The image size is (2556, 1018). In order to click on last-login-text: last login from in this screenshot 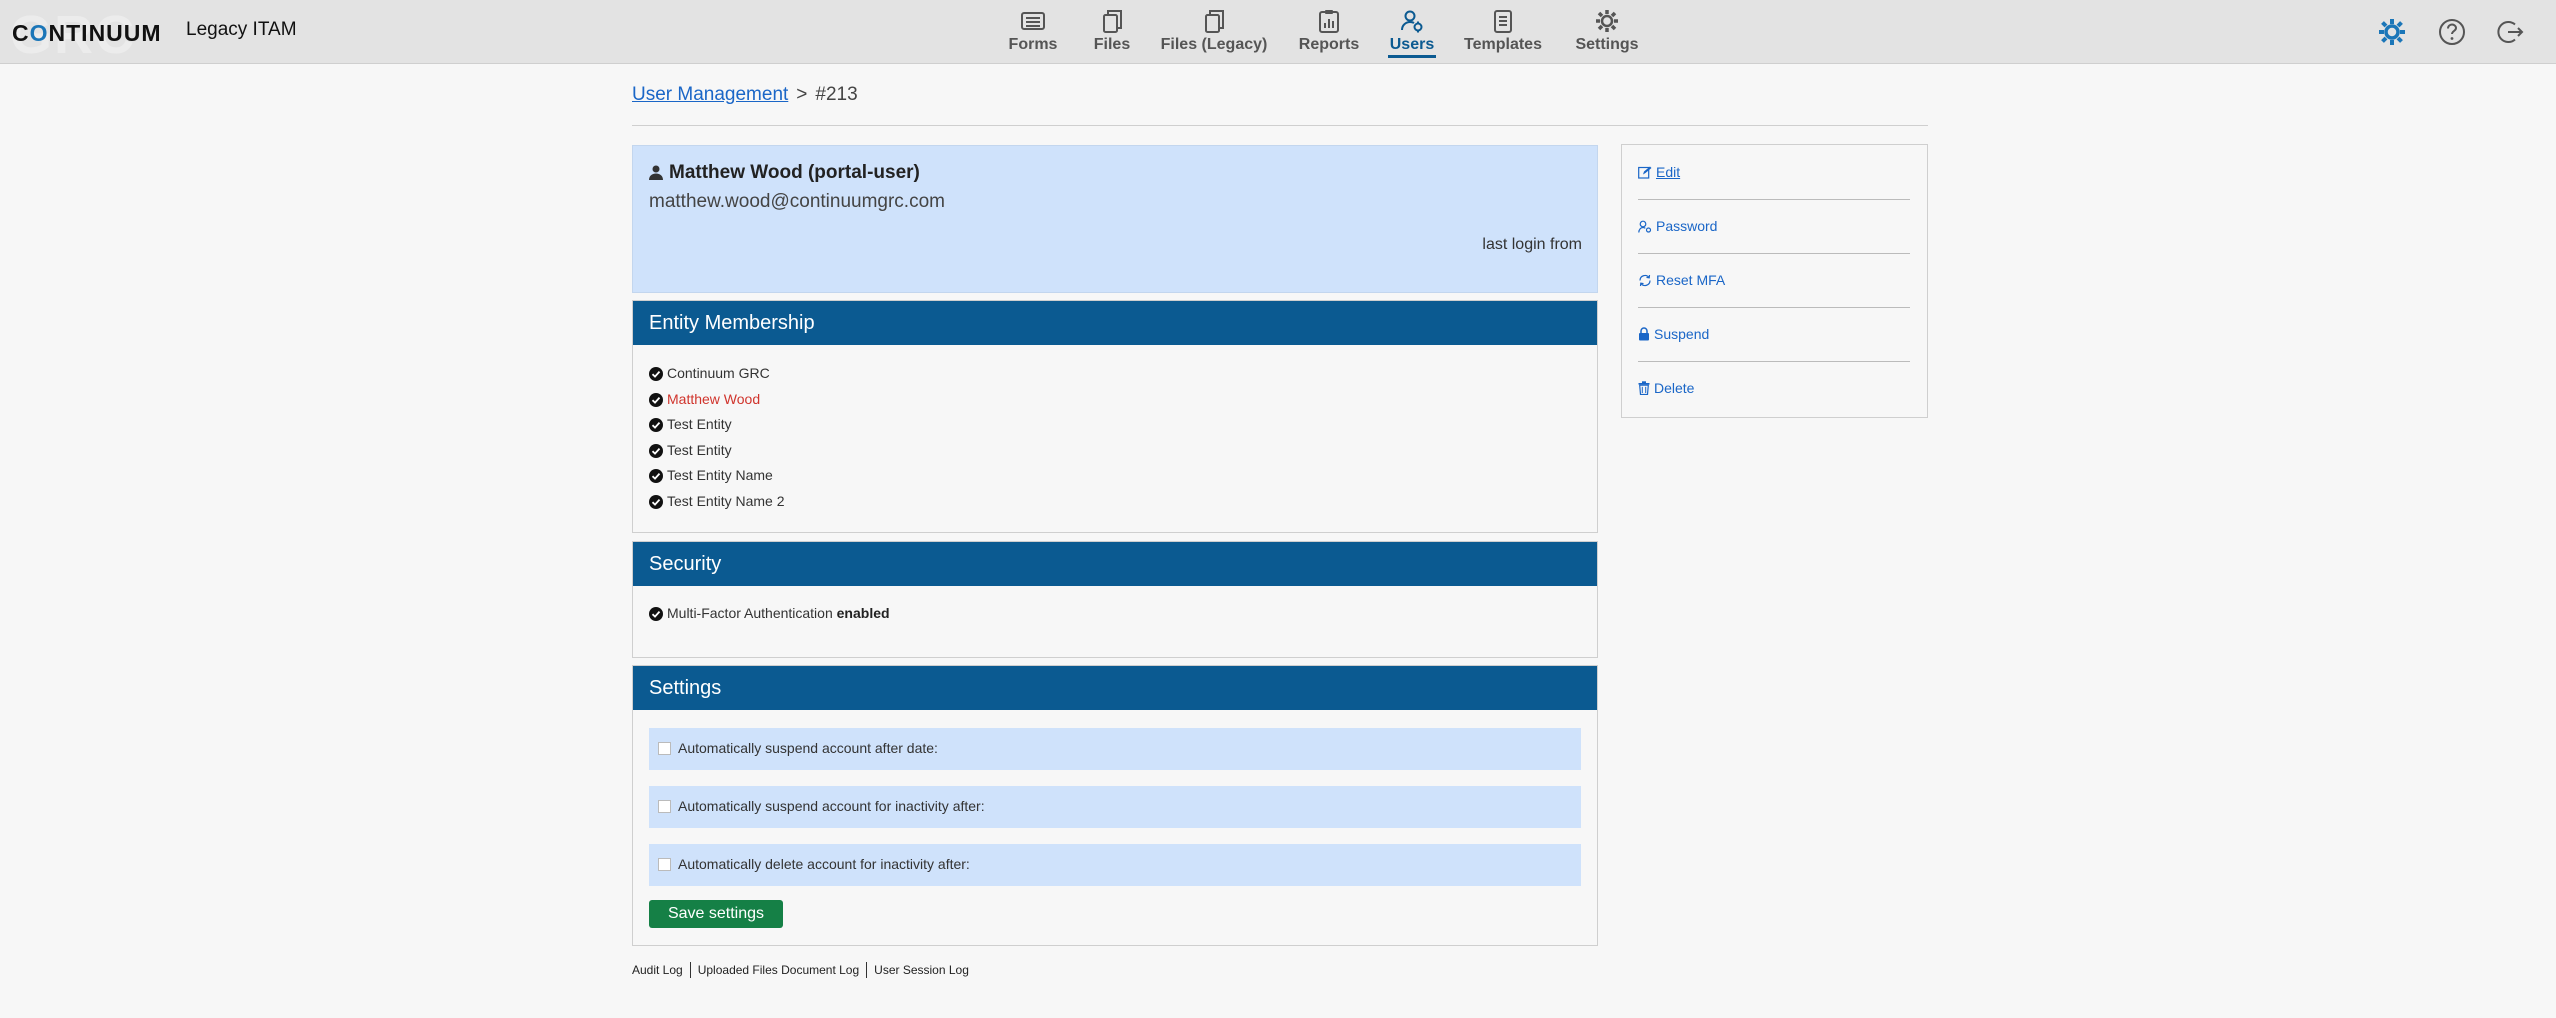, I will do `click(1532, 244)`.